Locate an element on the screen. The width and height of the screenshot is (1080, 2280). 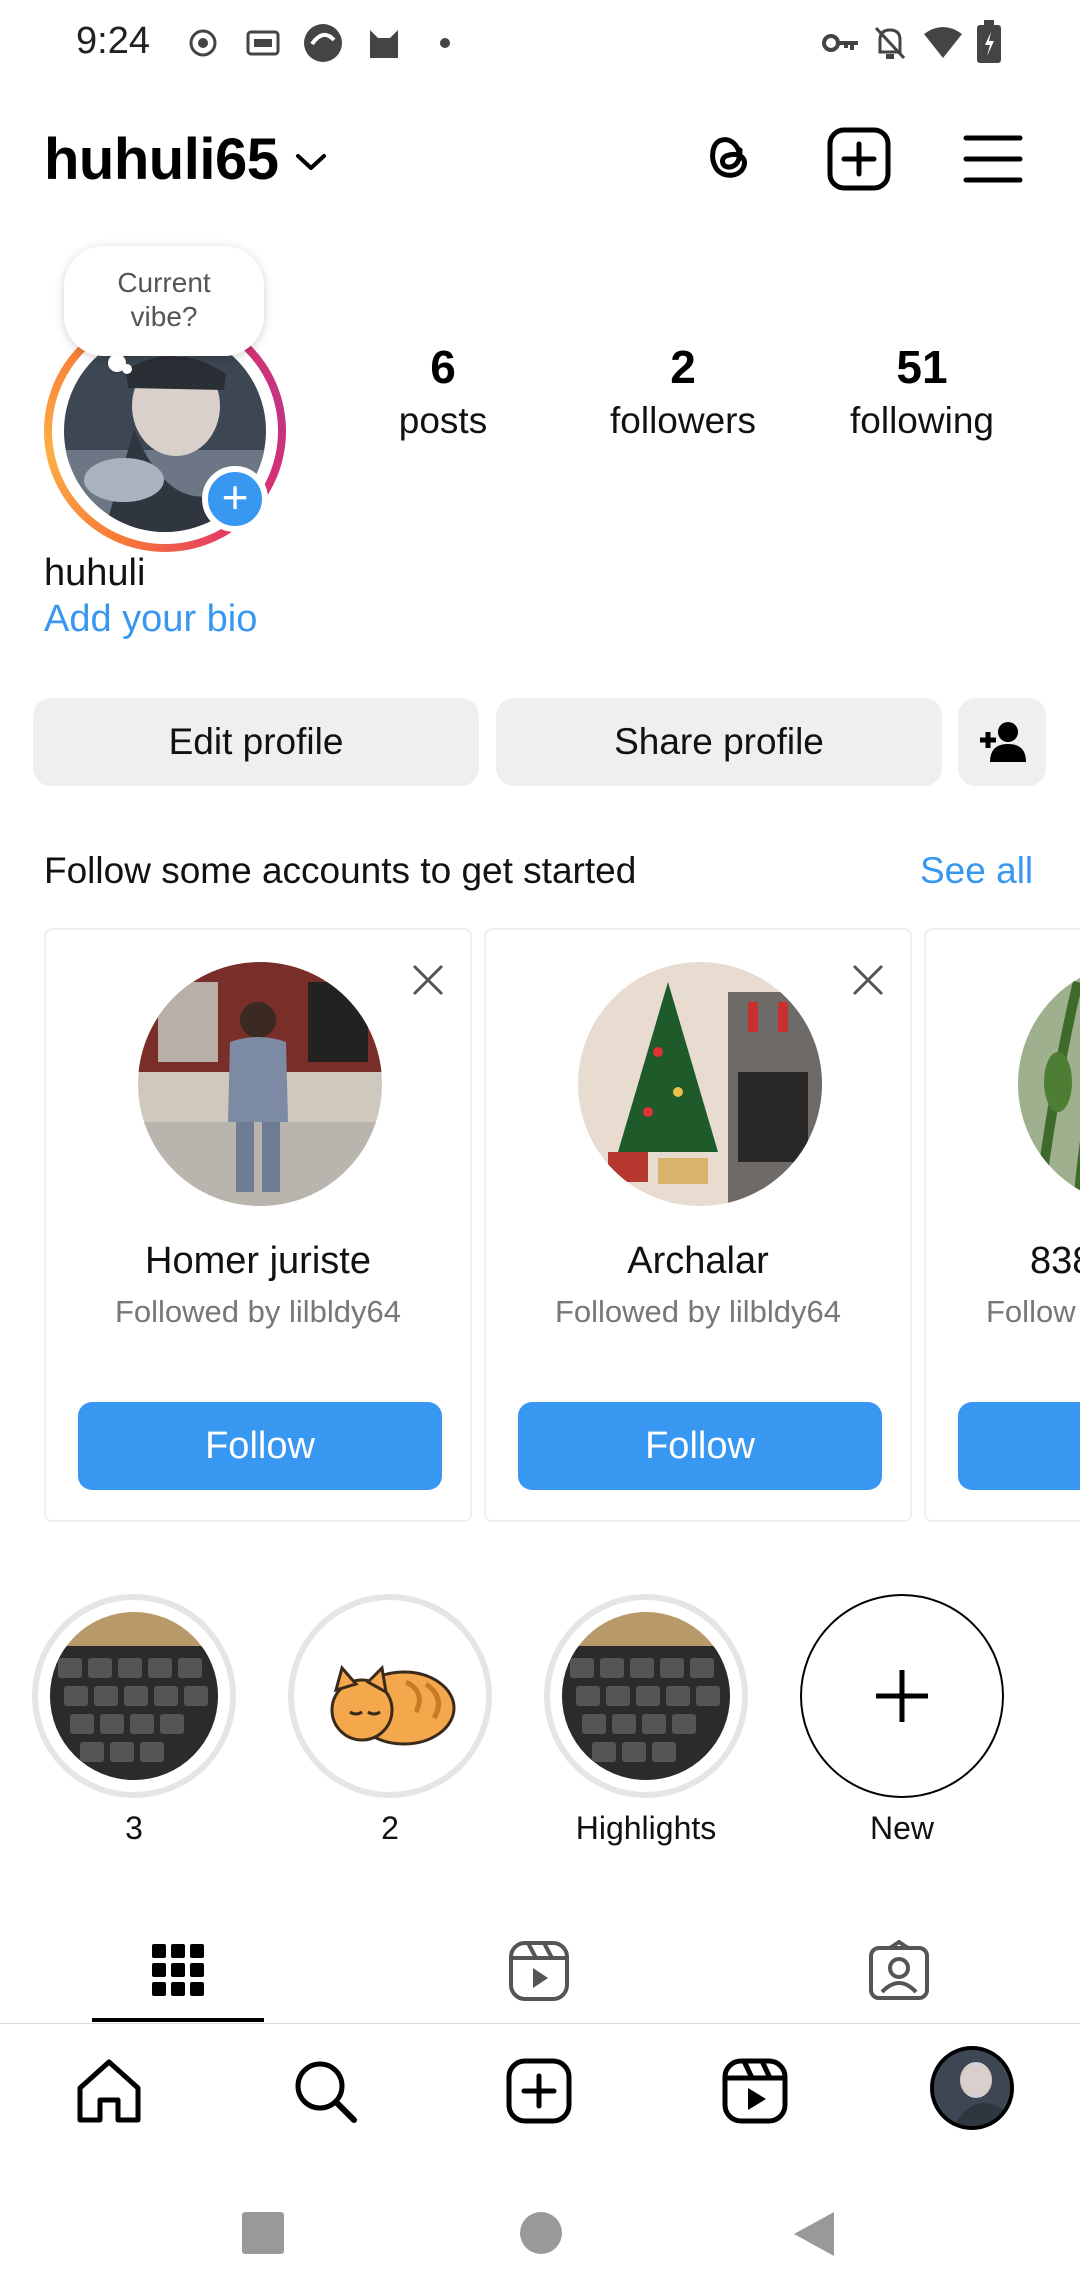
reels-nav-icon is located at coordinates (755, 2091).